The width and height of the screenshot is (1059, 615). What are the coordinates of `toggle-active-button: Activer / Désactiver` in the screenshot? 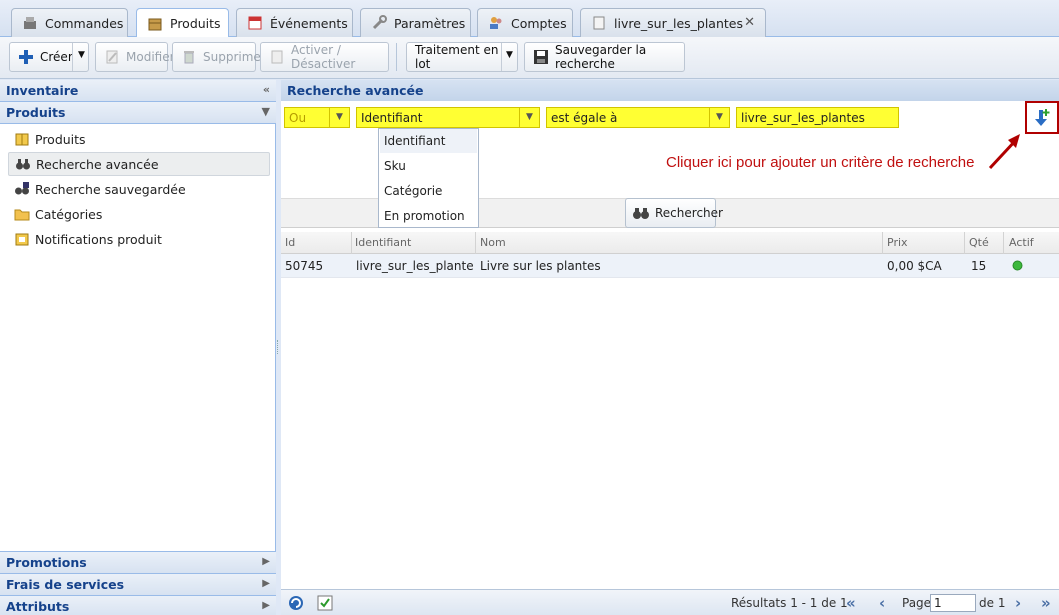 It's located at (324, 57).